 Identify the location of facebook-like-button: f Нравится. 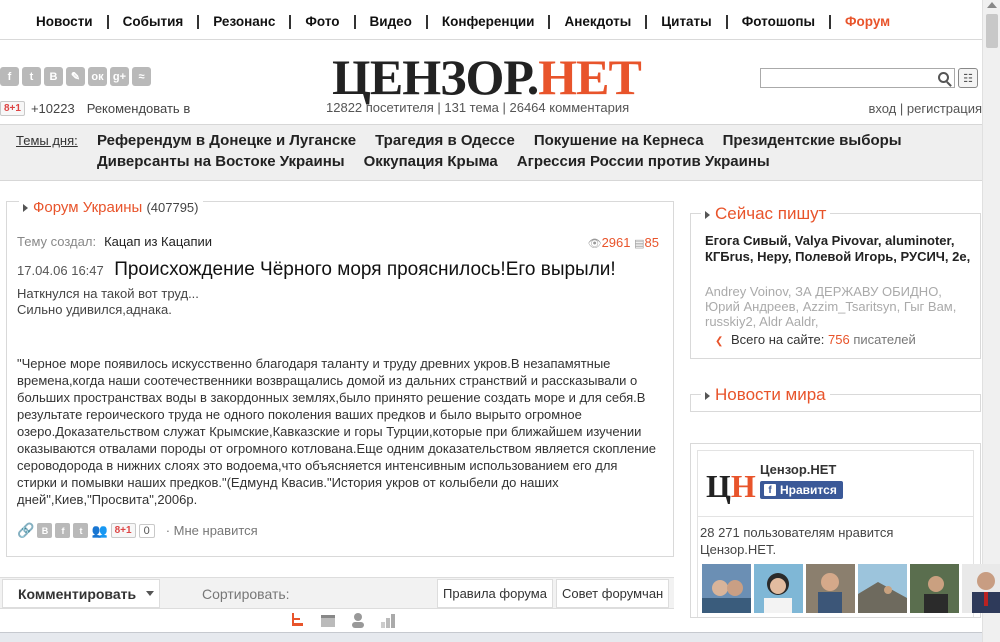
(801, 490).